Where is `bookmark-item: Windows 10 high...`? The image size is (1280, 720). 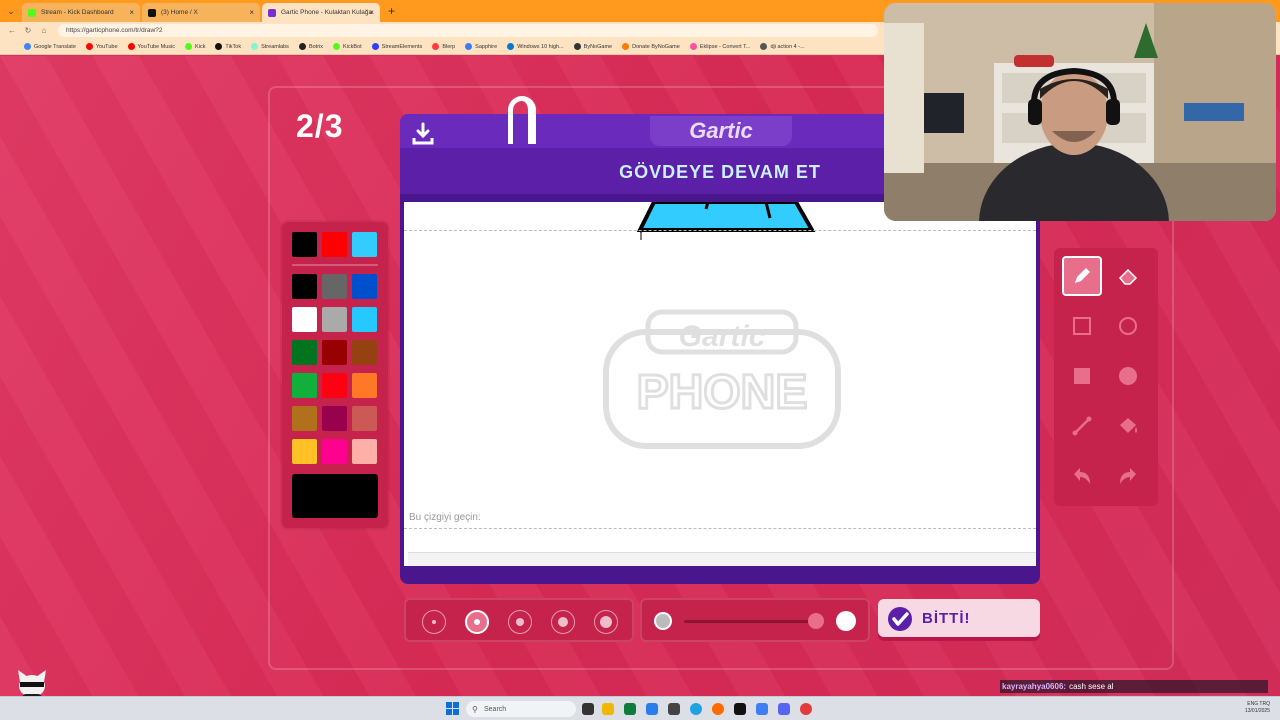
bookmark-item: Windows 10 high... is located at coordinates (535, 46).